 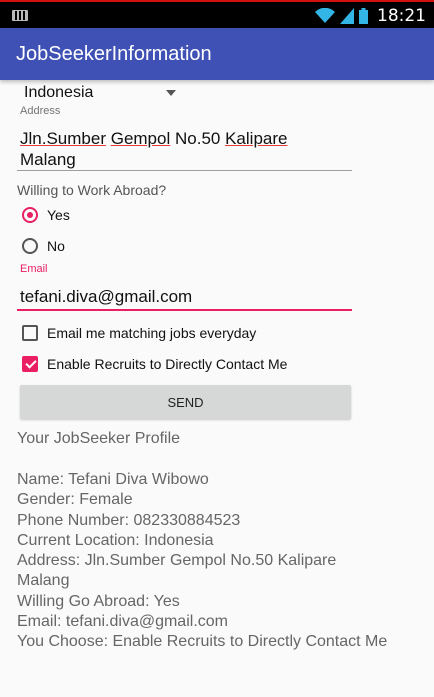 I want to click on radio-no: No, so click(x=43, y=246).